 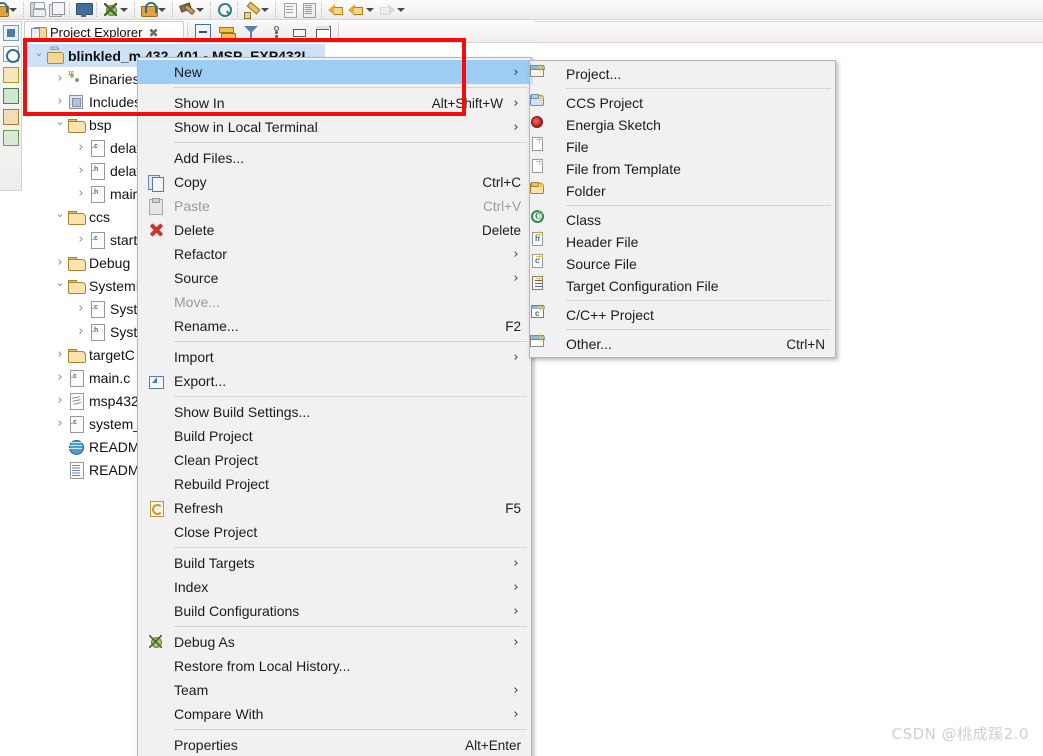 What do you see at coordinates (224, 10) in the screenshot?
I see `search-button` at bounding box center [224, 10].